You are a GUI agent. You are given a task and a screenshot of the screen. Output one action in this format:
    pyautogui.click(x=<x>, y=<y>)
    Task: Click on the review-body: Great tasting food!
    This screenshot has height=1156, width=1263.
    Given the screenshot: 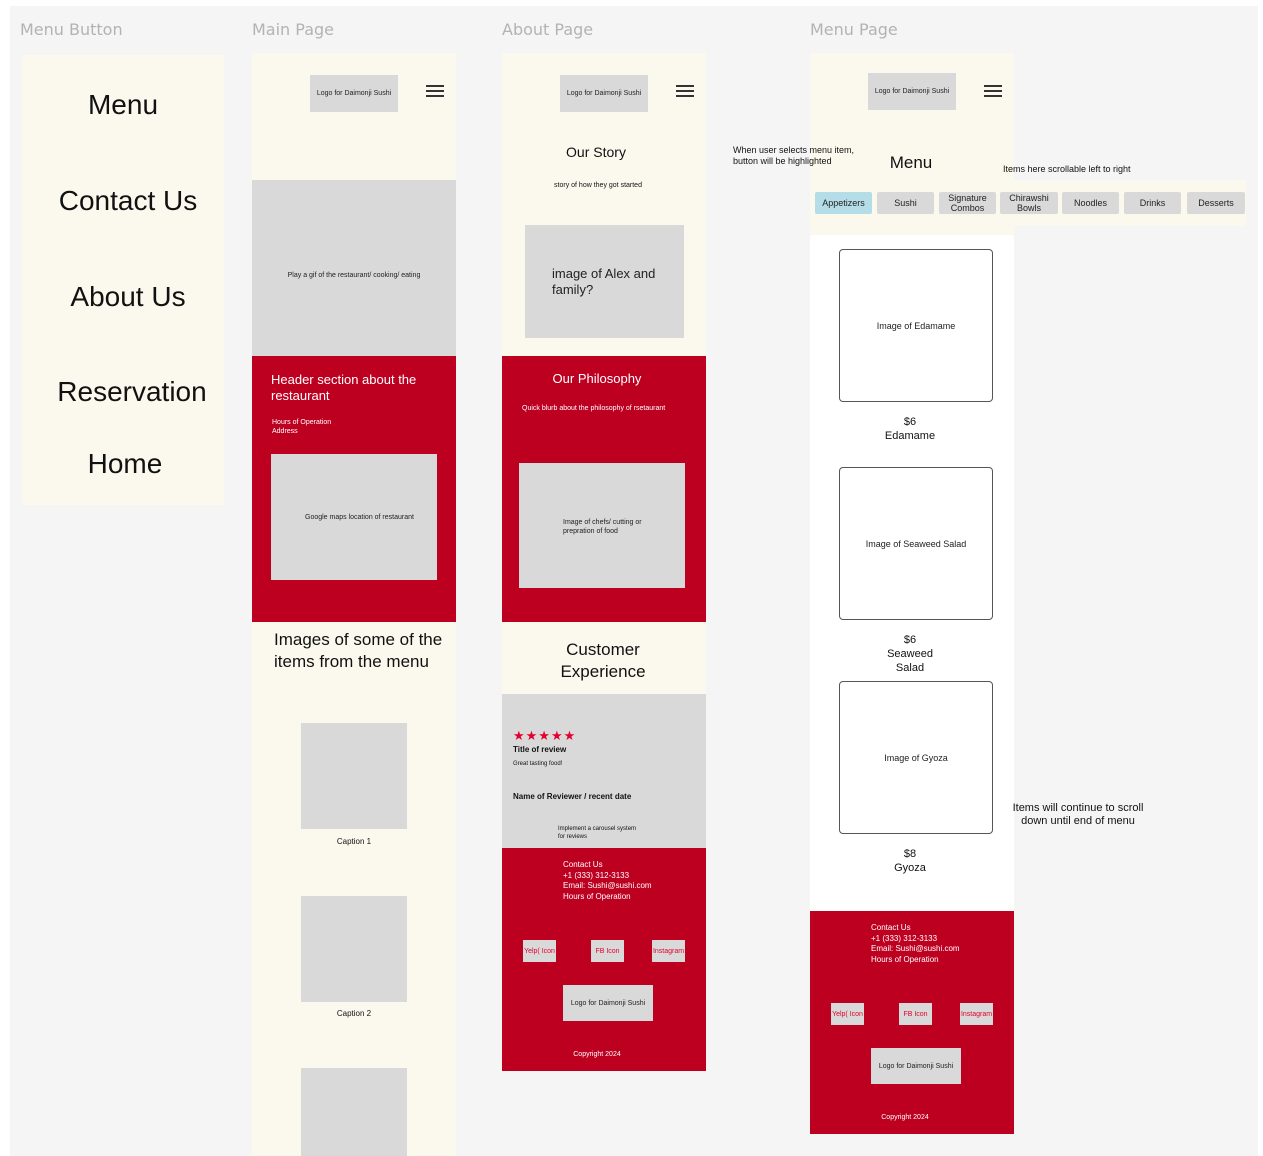 What is the action you would take?
    pyautogui.click(x=538, y=764)
    